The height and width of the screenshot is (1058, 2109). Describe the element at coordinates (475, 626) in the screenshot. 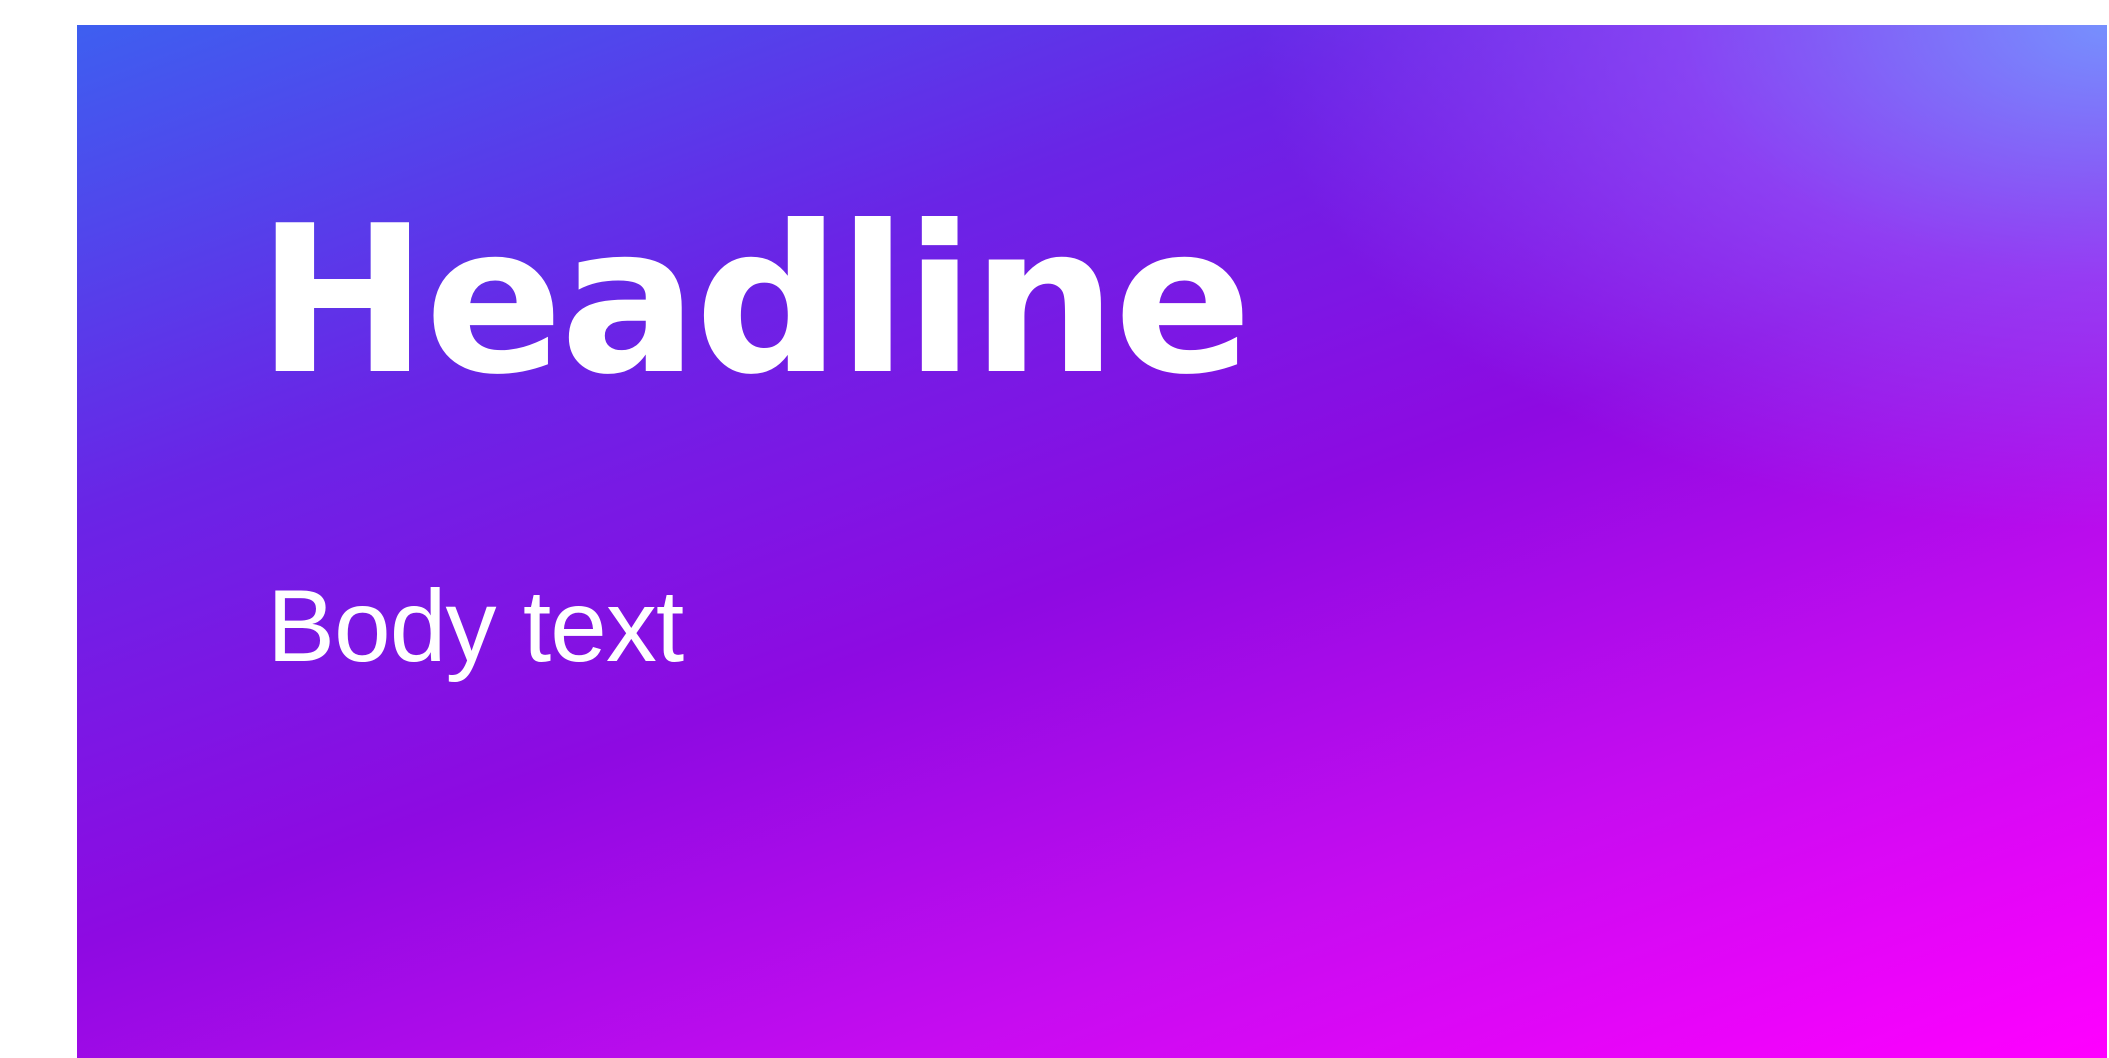

I see `body-text: Body text` at that location.